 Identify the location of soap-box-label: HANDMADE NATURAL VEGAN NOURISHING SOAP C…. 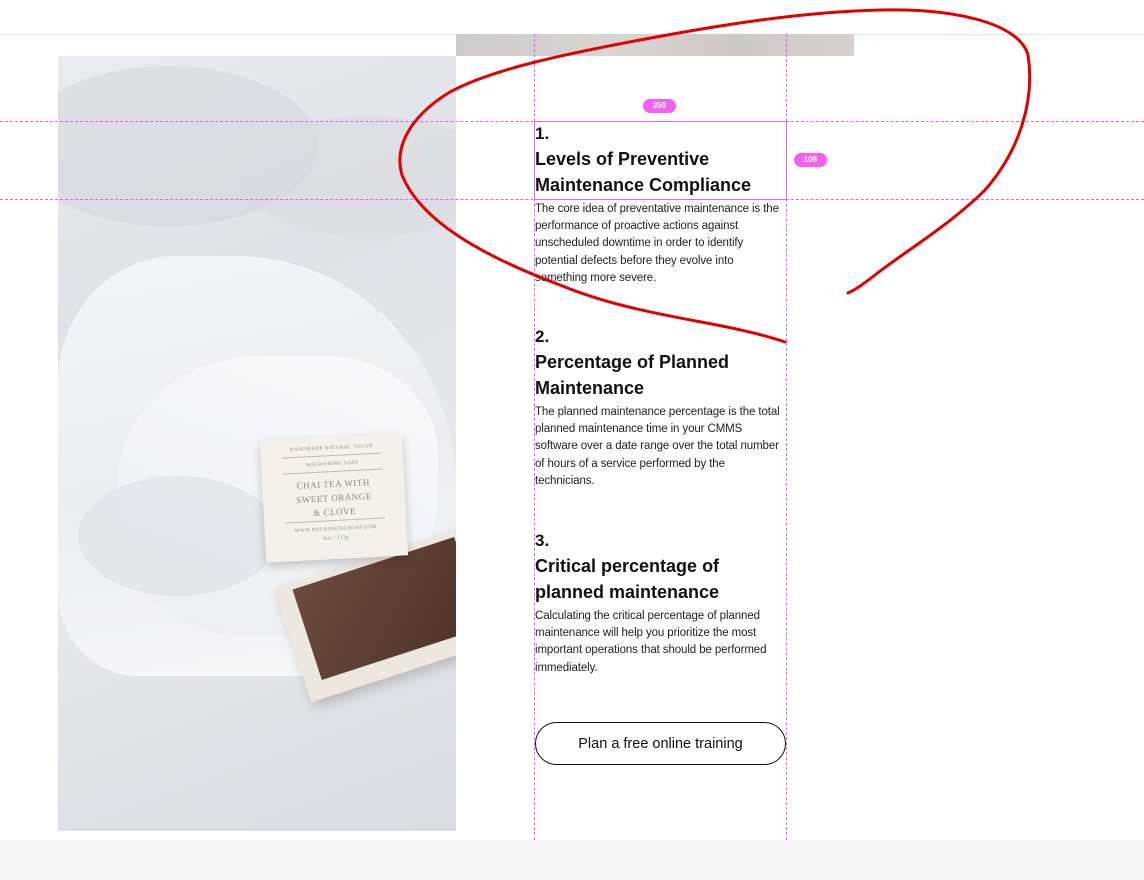
(334, 498).